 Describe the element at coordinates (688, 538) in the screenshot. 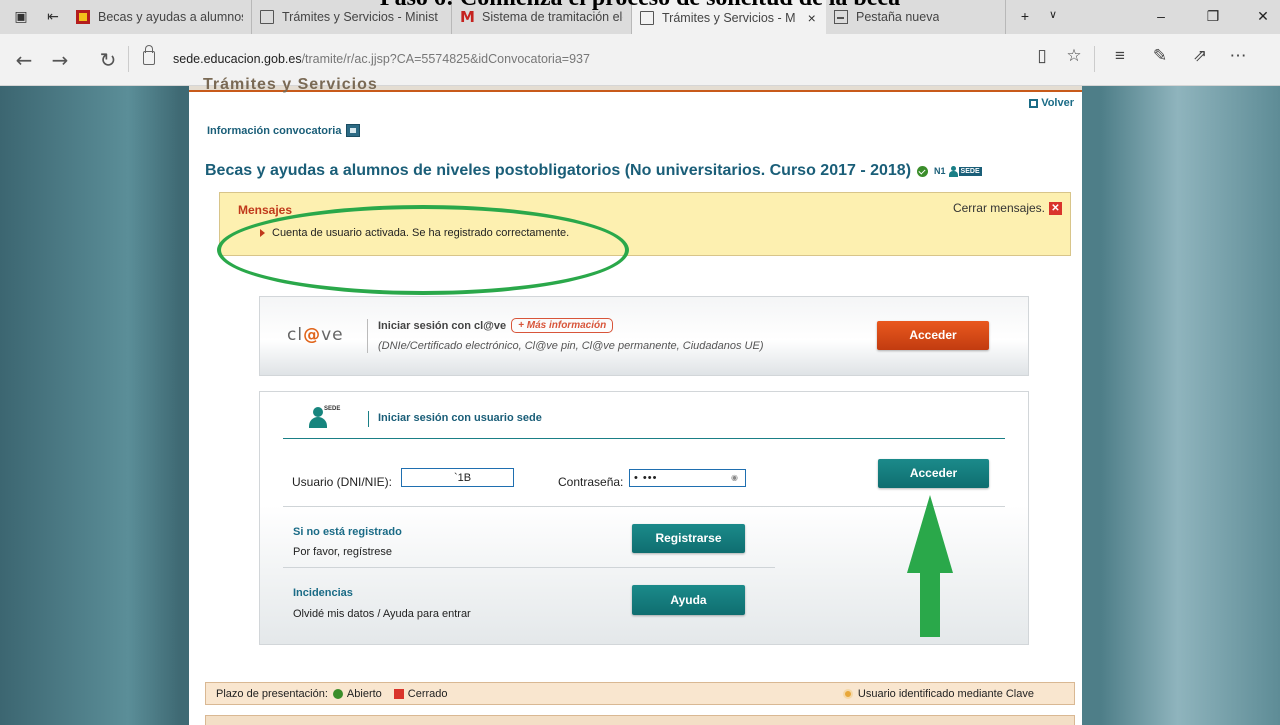

I see `register-button: Registrarse` at that location.